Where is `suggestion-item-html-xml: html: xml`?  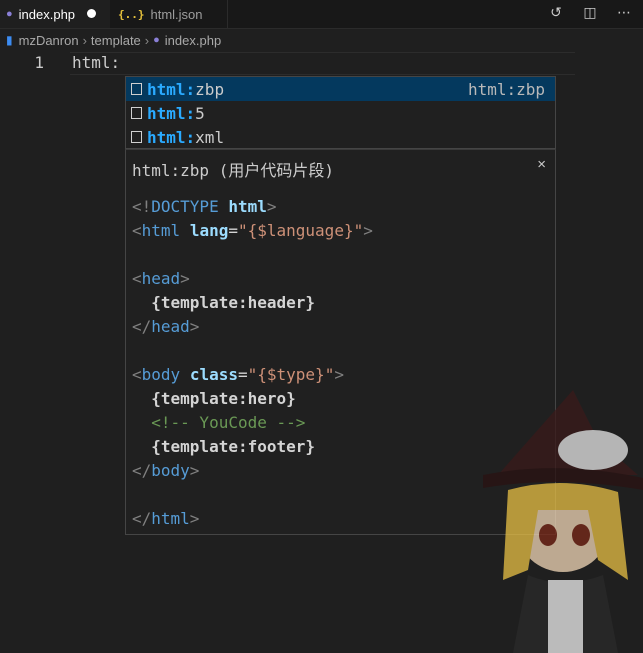
suggestion-item-html-xml: html: xml is located at coordinates (340, 137).